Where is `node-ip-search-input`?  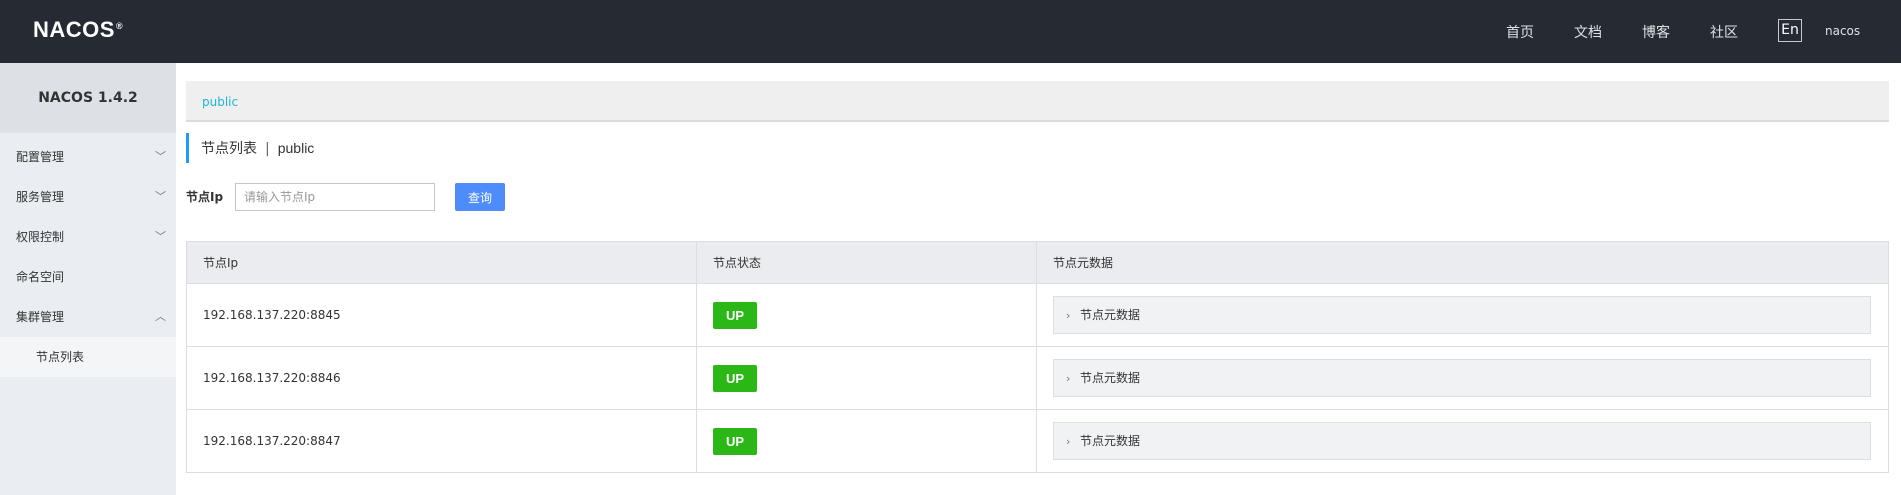 node-ip-search-input is located at coordinates (335, 197).